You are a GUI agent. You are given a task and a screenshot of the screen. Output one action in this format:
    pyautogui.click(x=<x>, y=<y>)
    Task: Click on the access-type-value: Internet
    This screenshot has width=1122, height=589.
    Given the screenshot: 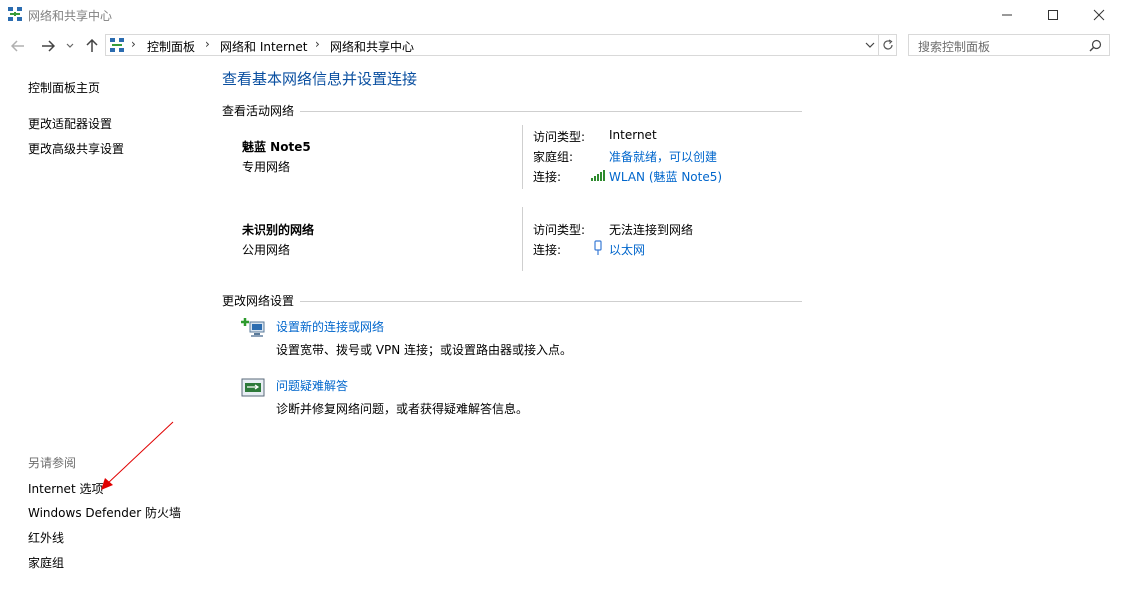 What is the action you would take?
    pyautogui.click(x=633, y=135)
    